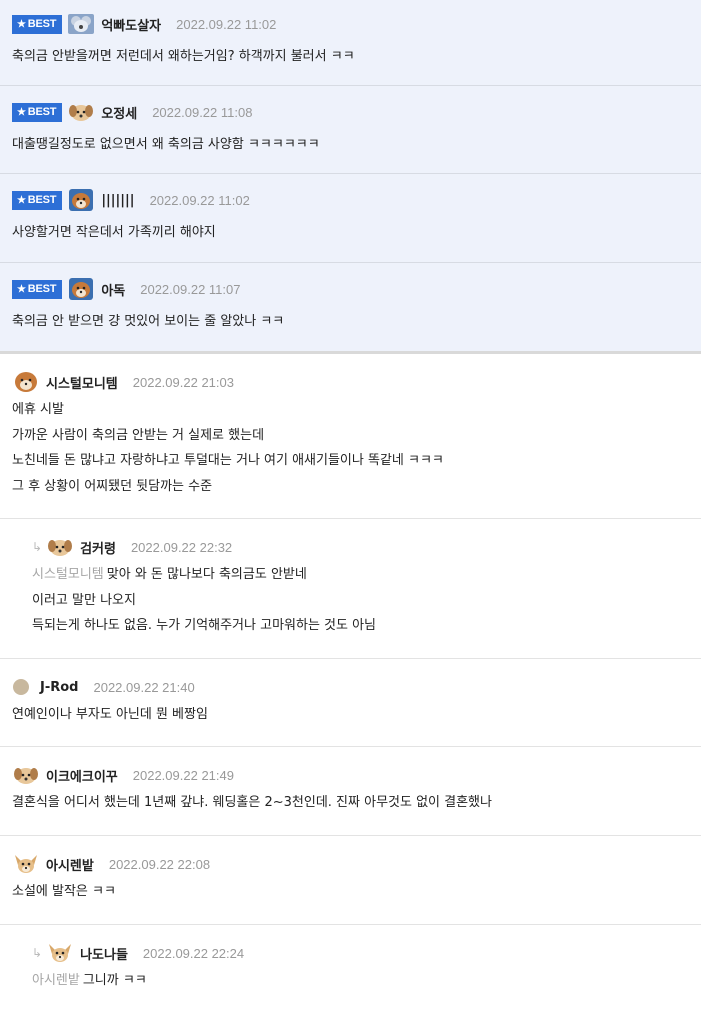 The height and width of the screenshot is (1009, 701). I want to click on comment-date: 2022.09.22 21:40, so click(144, 687).